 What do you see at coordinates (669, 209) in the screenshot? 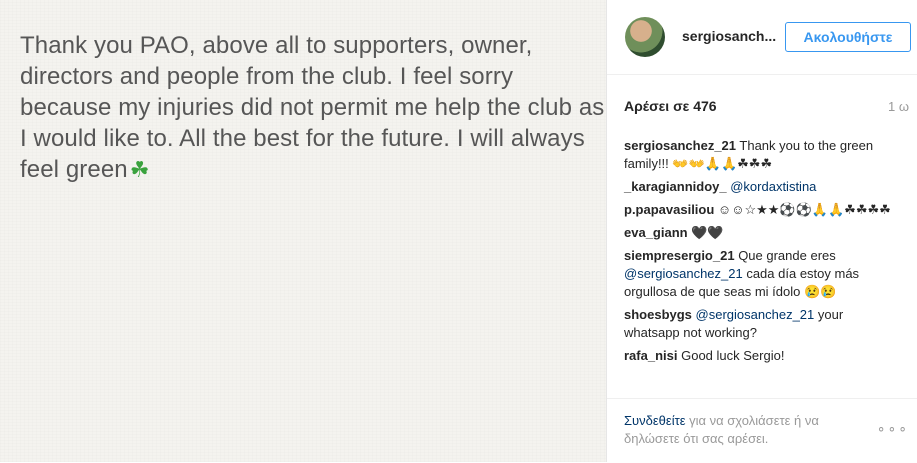
I see `comment-username: p.papavasiliou` at bounding box center [669, 209].